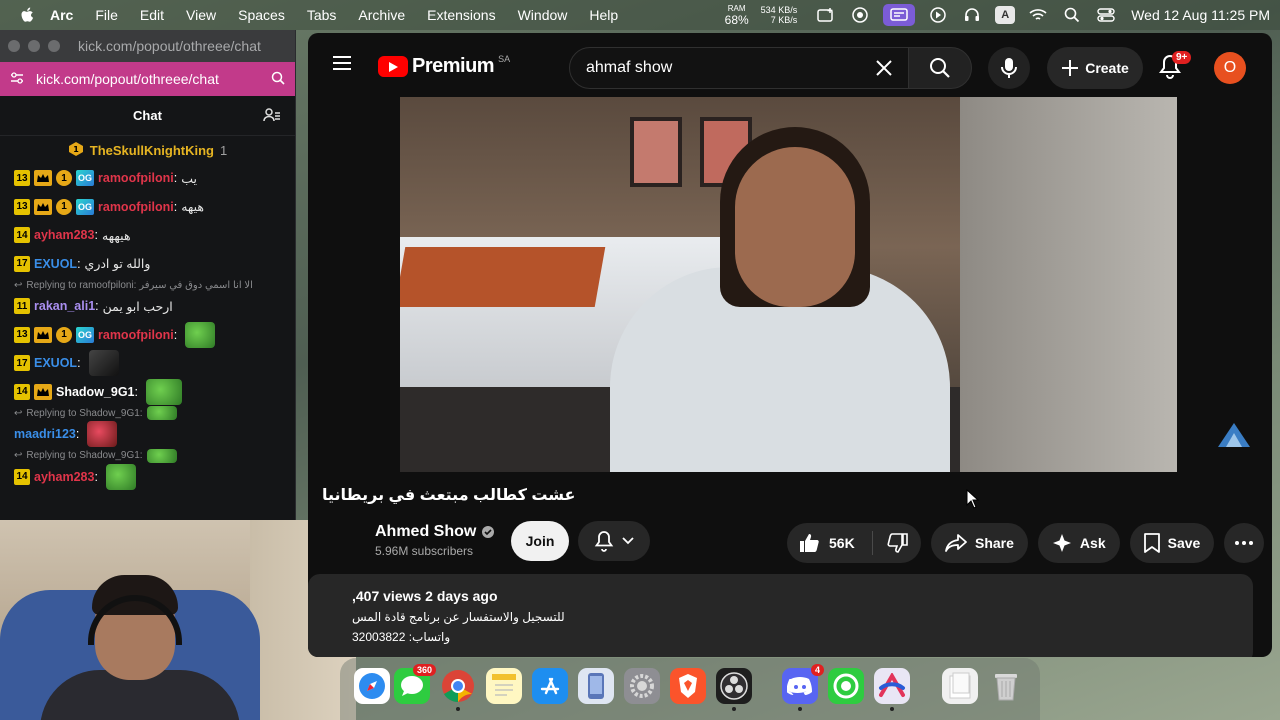 This screenshot has width=1280, height=720. I want to click on screenshot-icon, so click(826, 15).